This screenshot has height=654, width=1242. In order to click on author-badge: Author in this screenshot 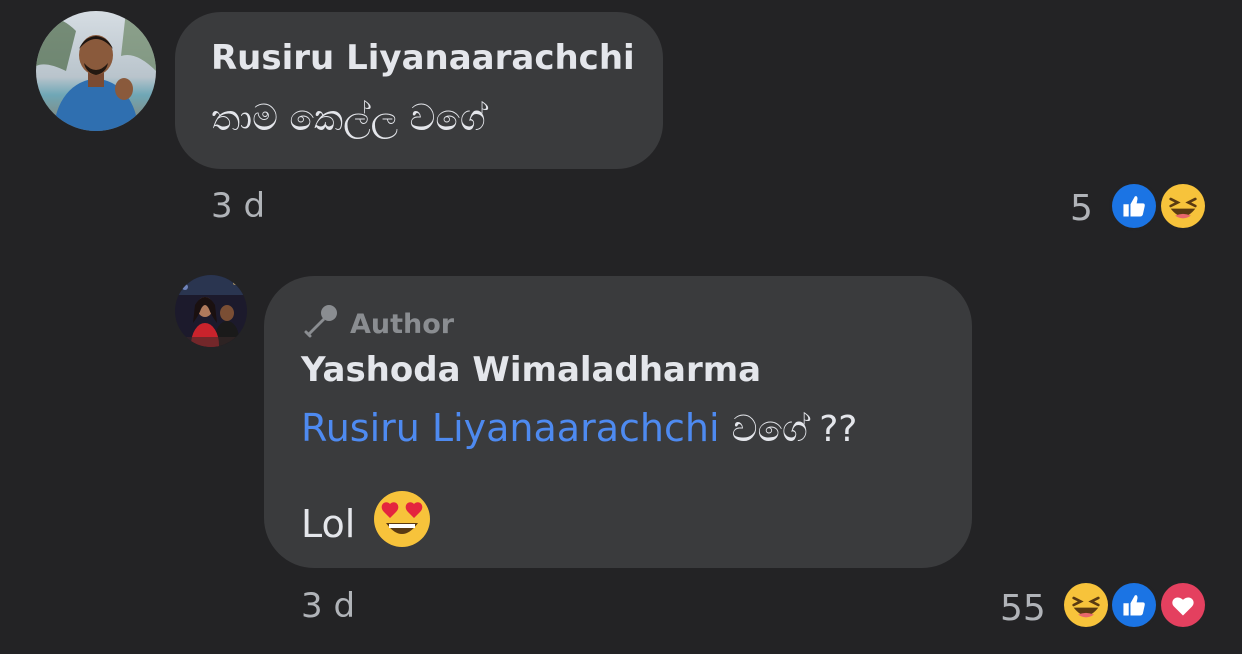, I will do `click(378, 324)`.